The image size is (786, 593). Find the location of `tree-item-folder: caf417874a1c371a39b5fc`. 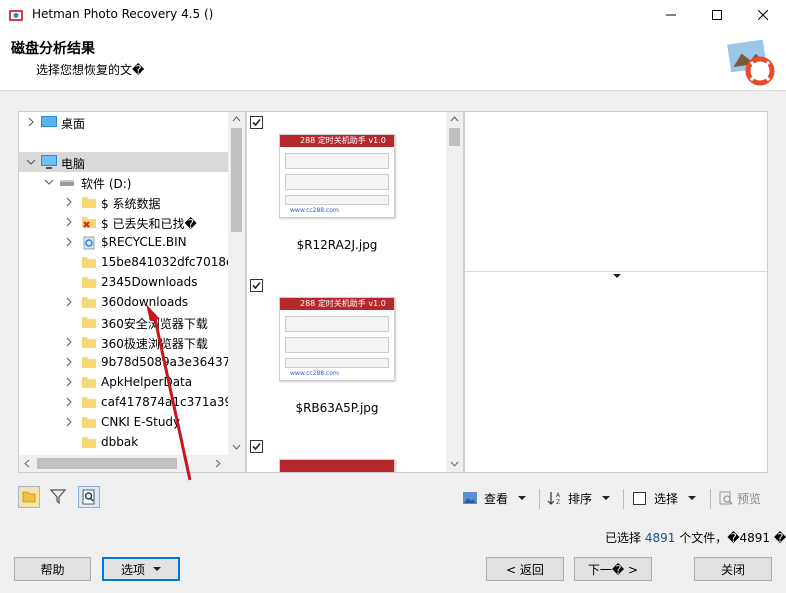

tree-item-folder: caf417874a1c371a39b5fc is located at coordinates (132, 402).